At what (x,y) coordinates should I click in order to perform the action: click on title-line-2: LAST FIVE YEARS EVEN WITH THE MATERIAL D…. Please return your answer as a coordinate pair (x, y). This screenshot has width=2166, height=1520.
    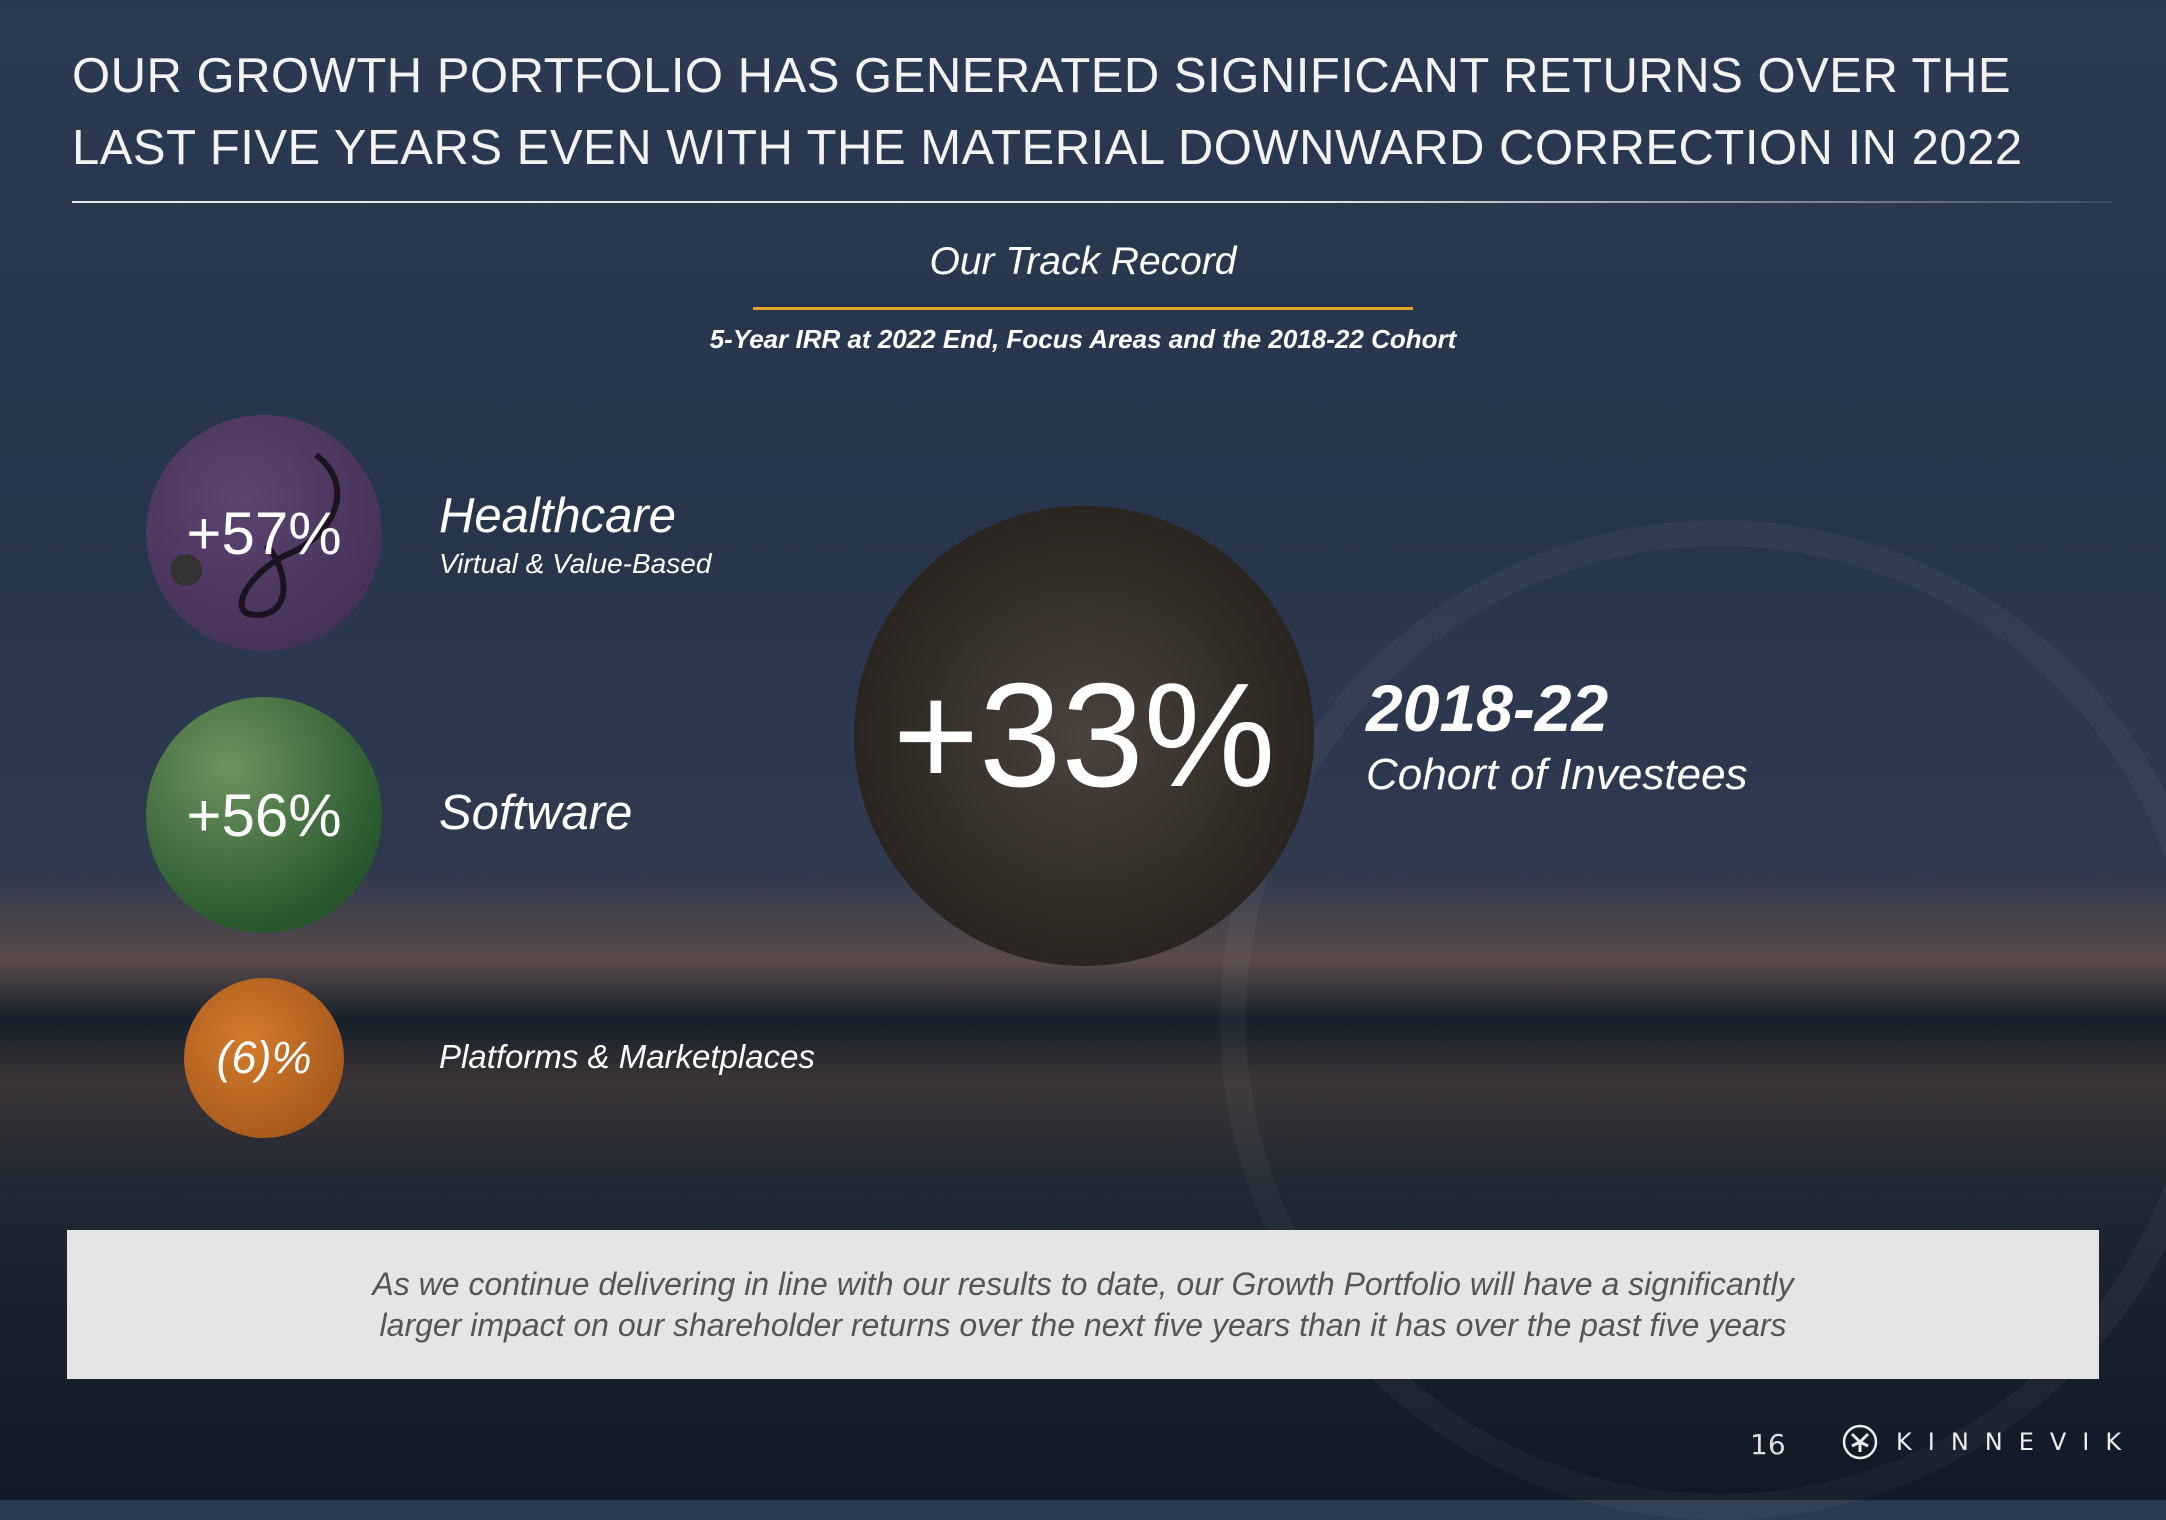
    Looking at the image, I should click on (1047, 148).